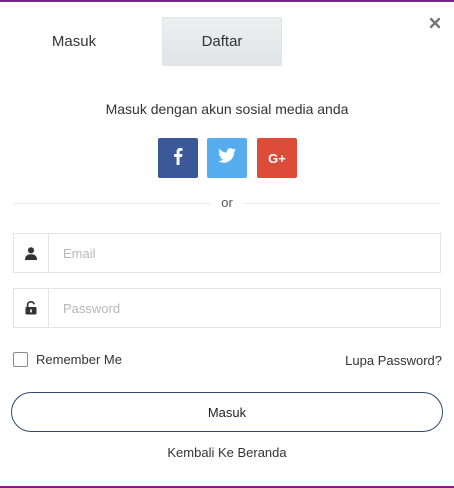 The height and width of the screenshot is (488, 454). I want to click on google-plus-label: G+, so click(277, 158).